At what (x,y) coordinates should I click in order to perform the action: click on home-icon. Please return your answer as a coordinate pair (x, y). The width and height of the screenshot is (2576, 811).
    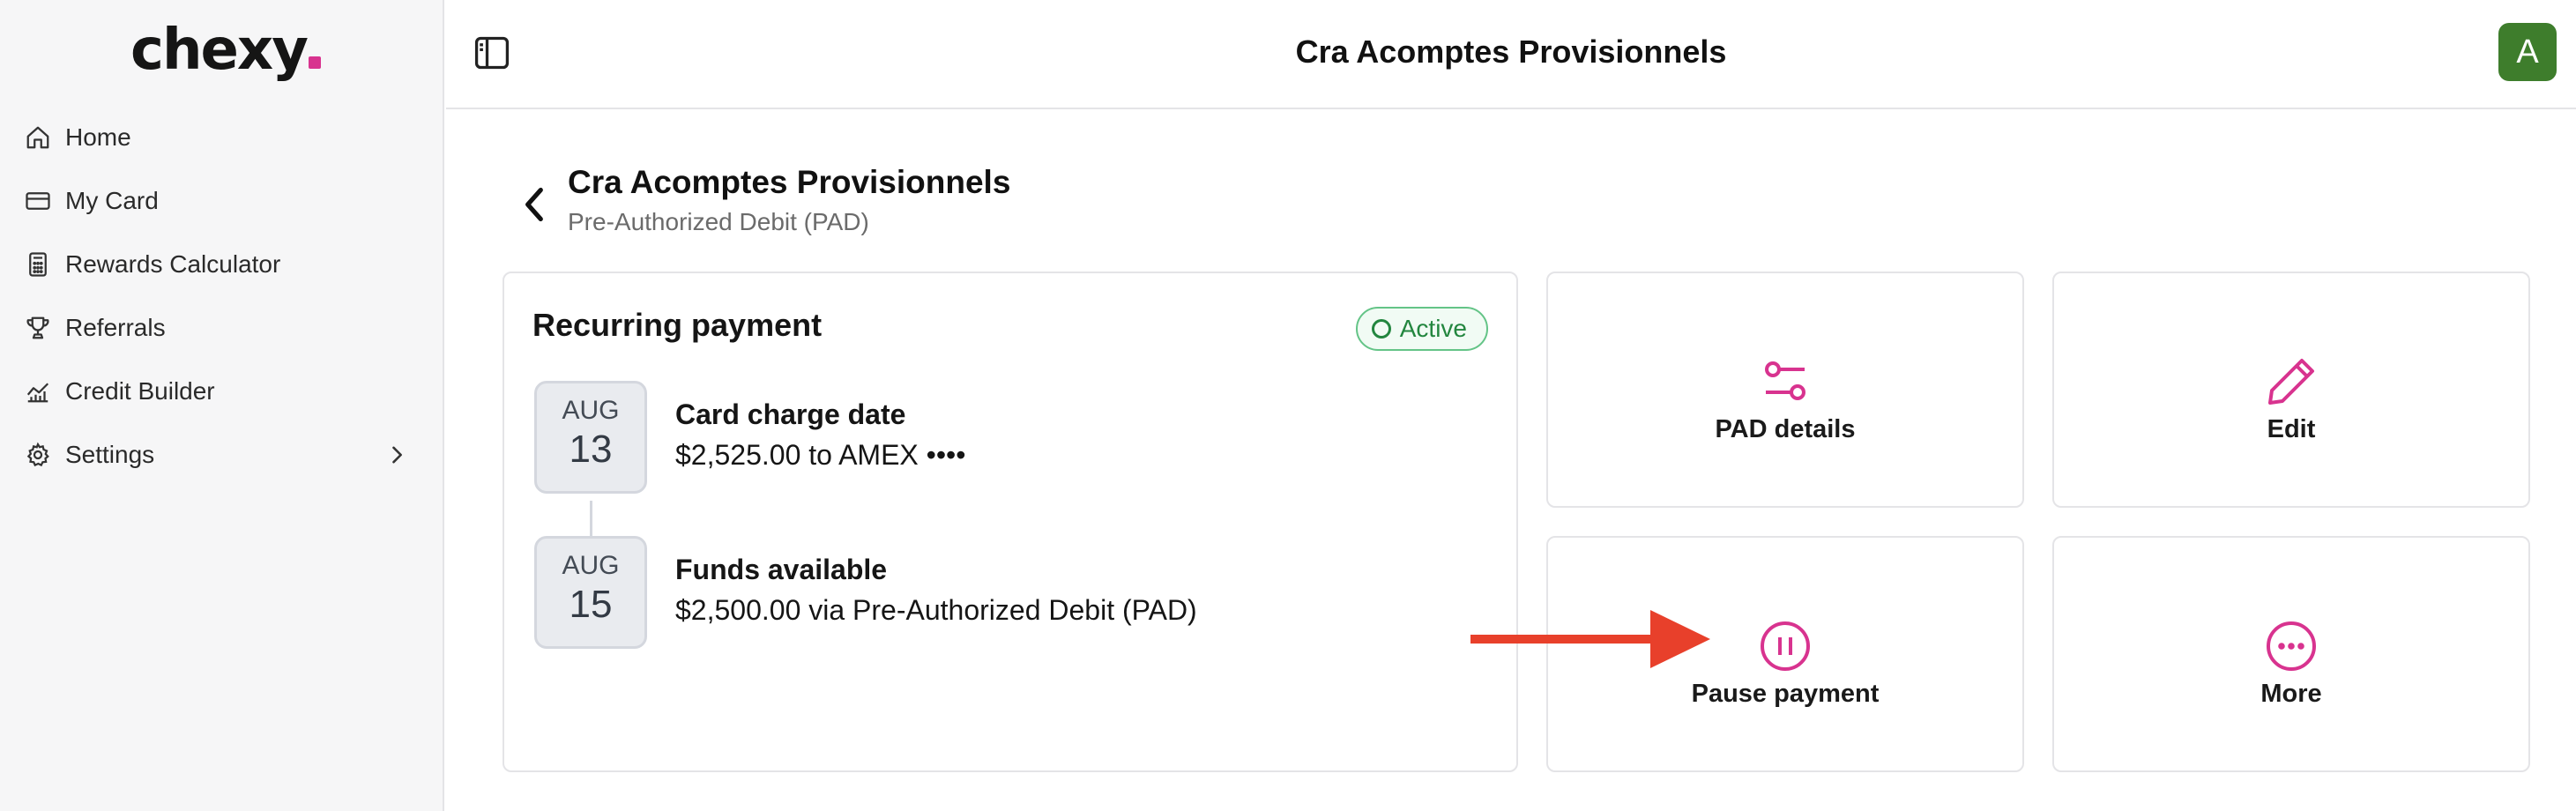
    Looking at the image, I should click on (38, 138).